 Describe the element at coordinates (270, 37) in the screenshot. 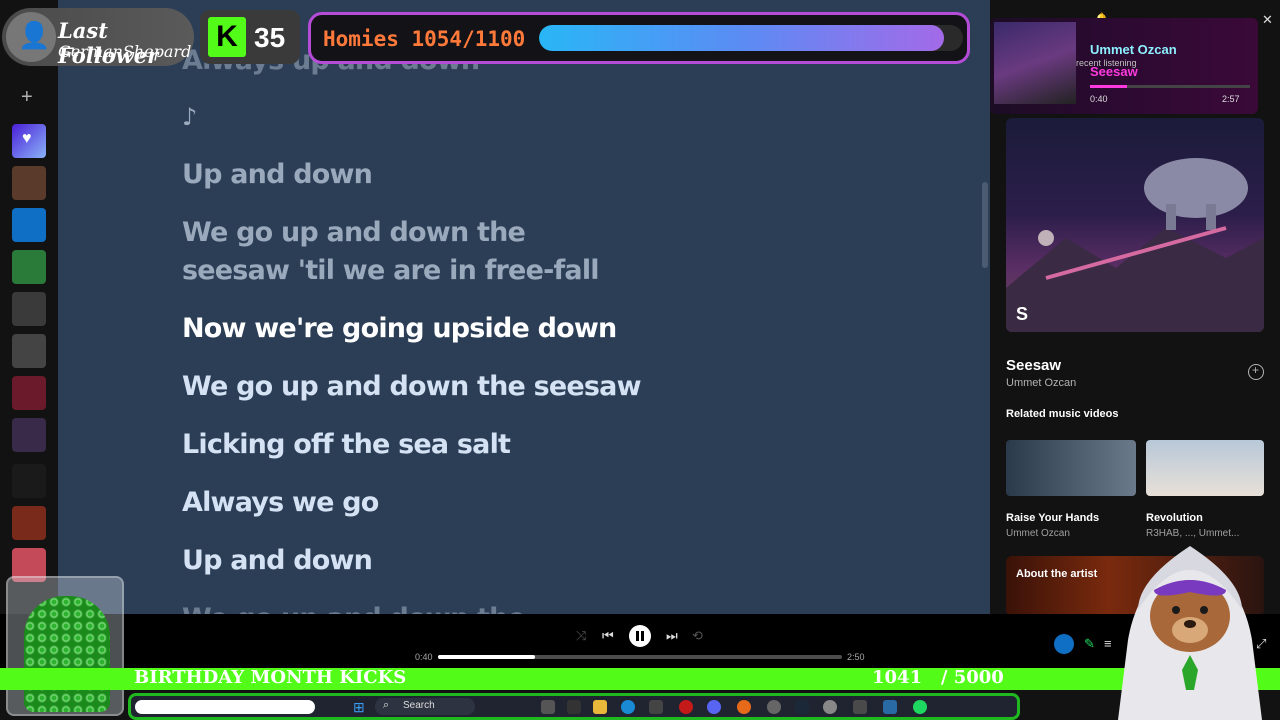

I see `kick-count: 35` at that location.